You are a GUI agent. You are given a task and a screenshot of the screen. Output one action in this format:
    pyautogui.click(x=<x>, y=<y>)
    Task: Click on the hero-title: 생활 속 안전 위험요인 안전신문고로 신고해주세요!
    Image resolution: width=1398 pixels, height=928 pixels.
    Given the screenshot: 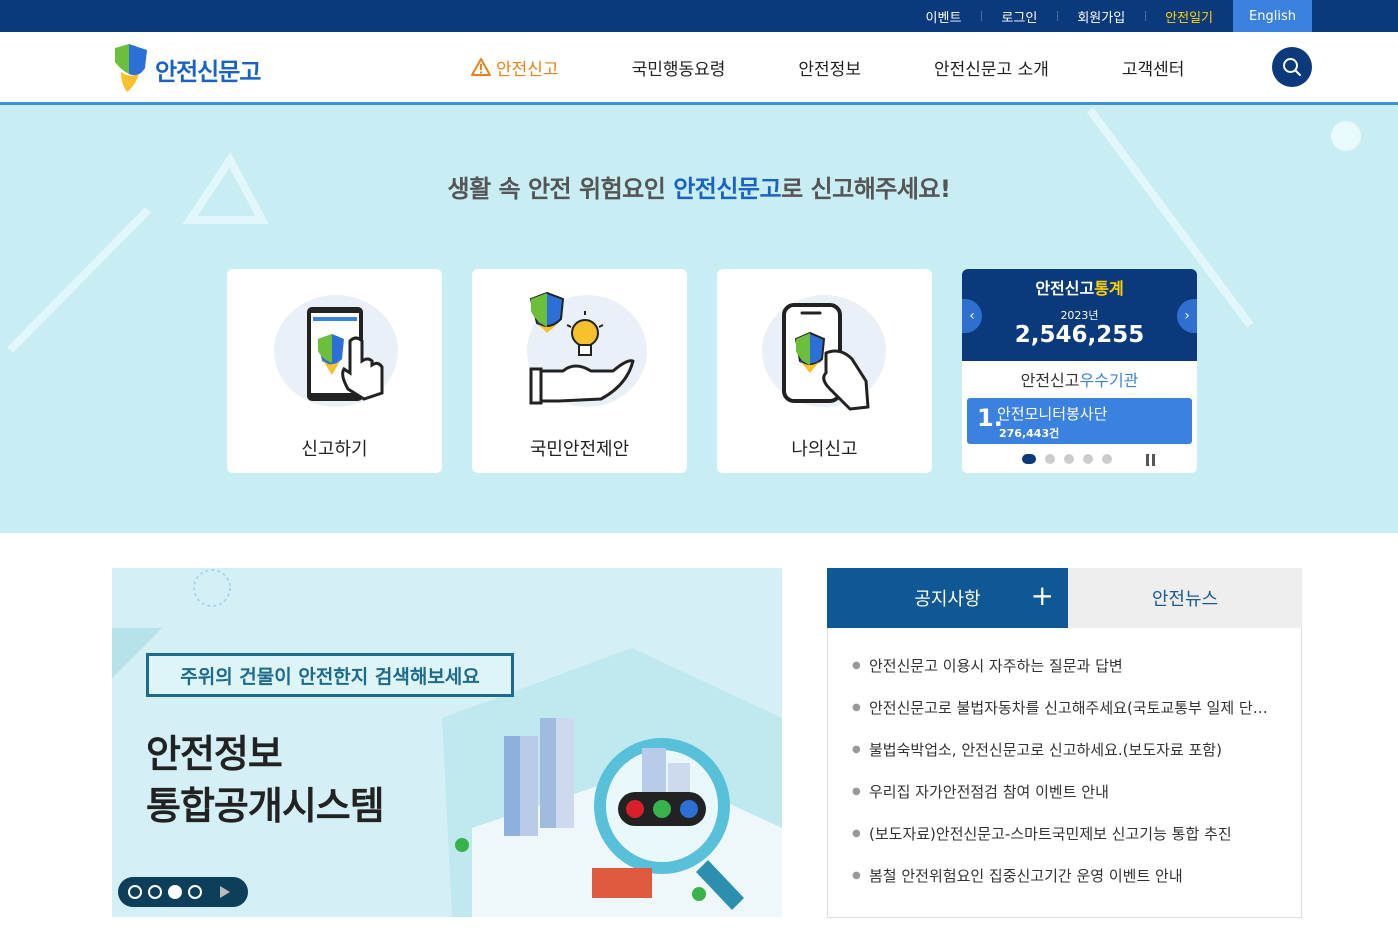 What is the action you would take?
    pyautogui.click(x=699, y=186)
    